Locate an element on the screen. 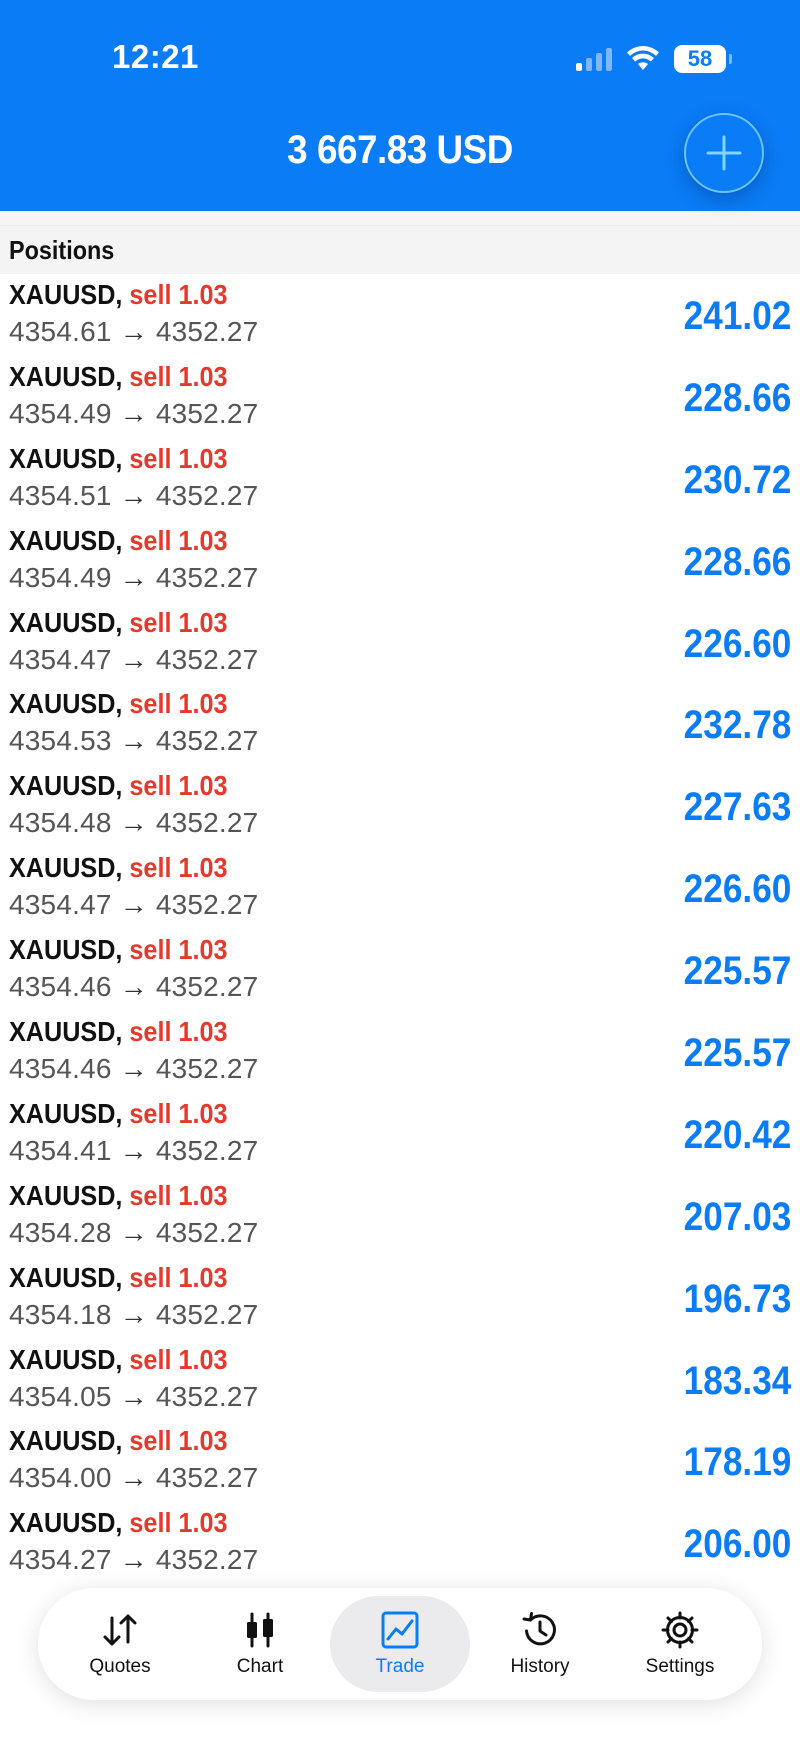 The width and height of the screenshot is (800, 1739). bottom-tab-bar: Quotes Chart Trade History Settings is located at coordinates (400, 1644).